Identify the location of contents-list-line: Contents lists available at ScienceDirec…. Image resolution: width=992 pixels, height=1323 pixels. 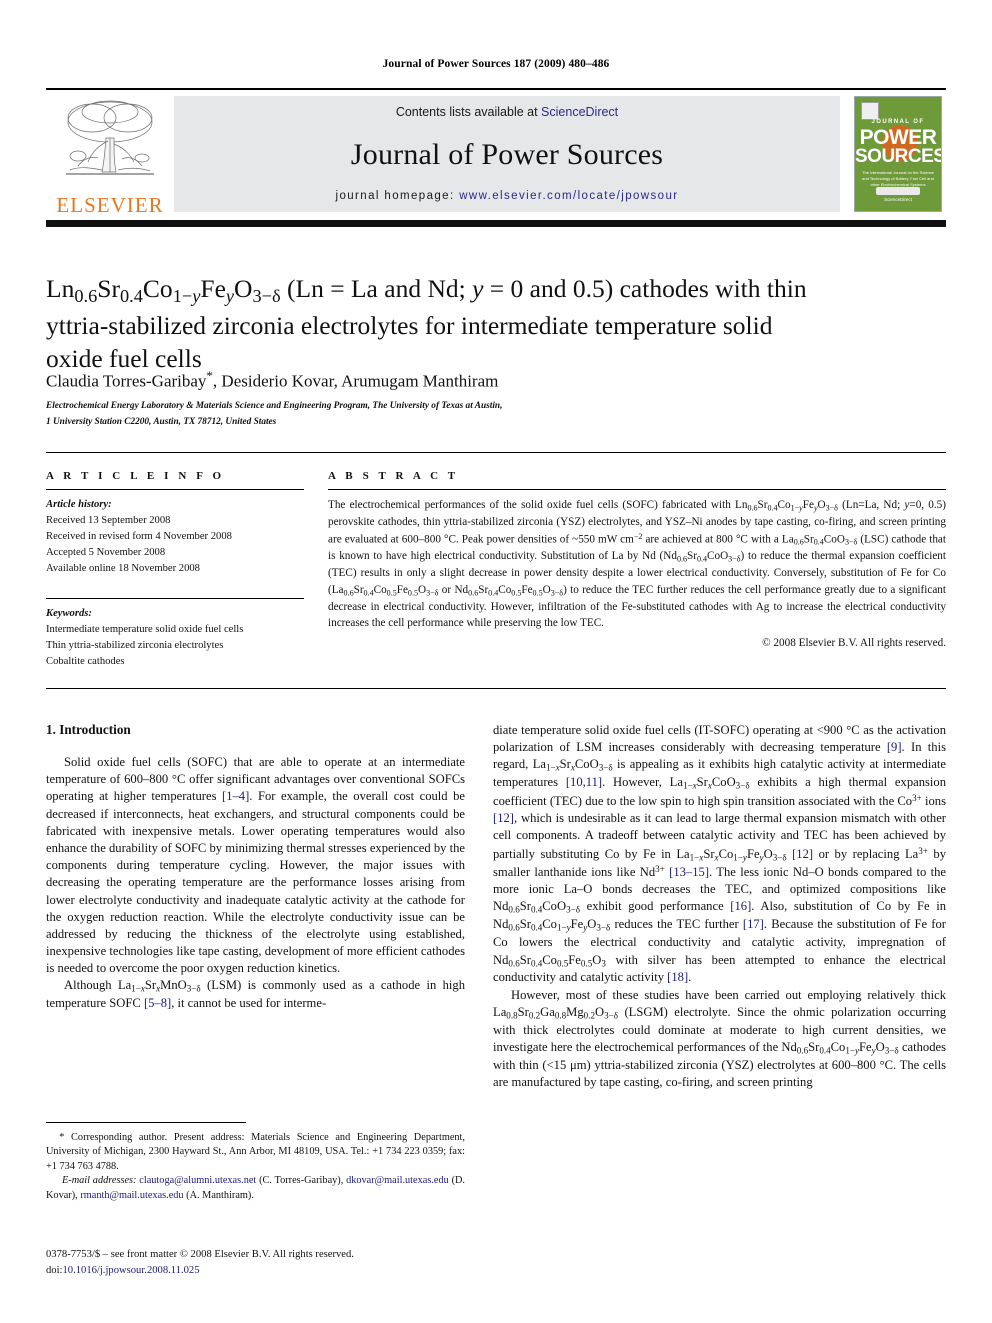
(507, 112).